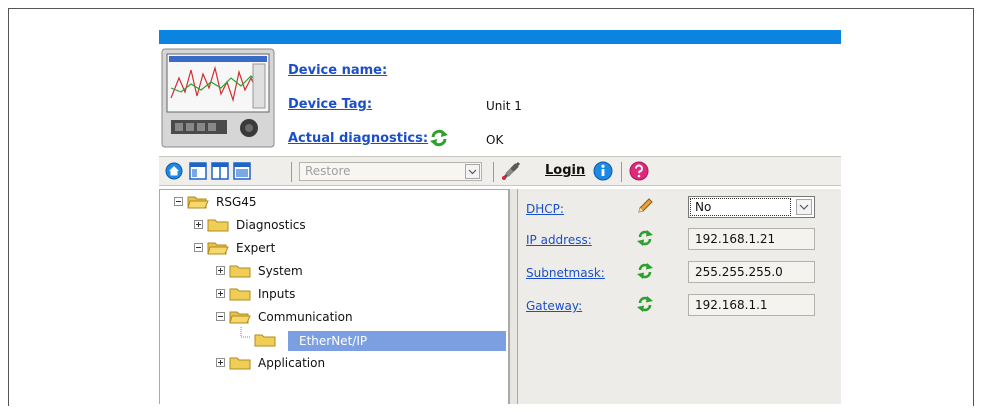 The image size is (984, 412). I want to click on dhcp-select-value: No, so click(740, 207).